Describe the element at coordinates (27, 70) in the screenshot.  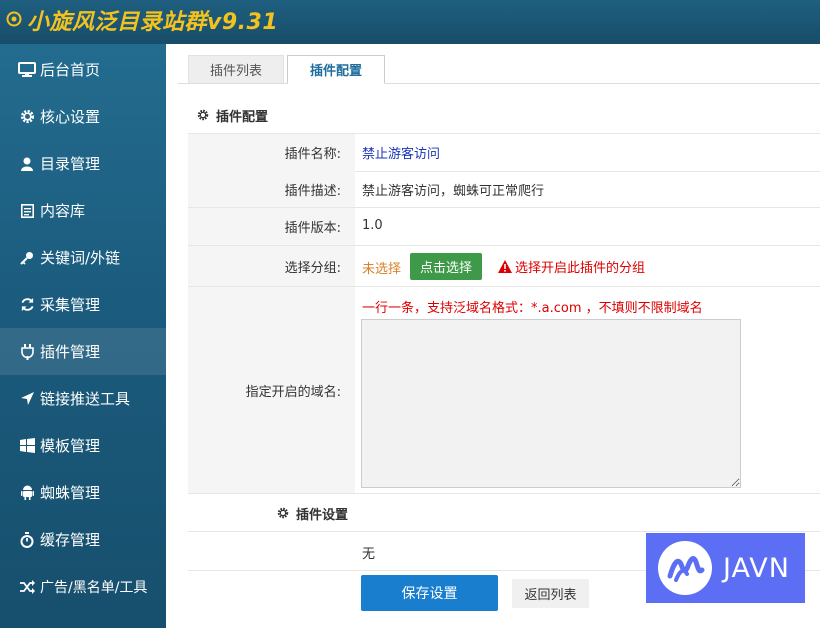
I see `monitor-icon` at that location.